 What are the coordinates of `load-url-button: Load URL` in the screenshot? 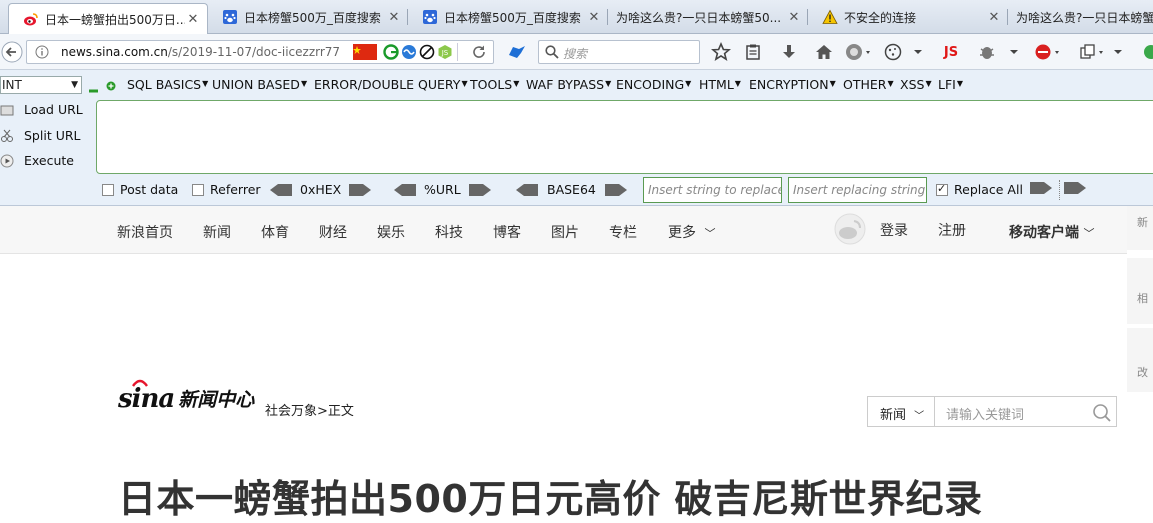 It's located at (41, 109).